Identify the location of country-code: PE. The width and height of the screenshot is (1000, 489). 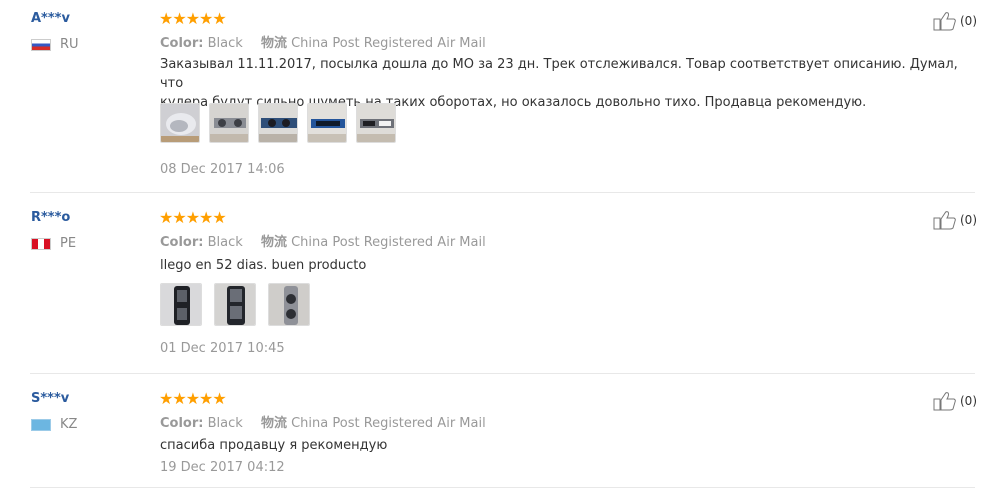
(68, 243).